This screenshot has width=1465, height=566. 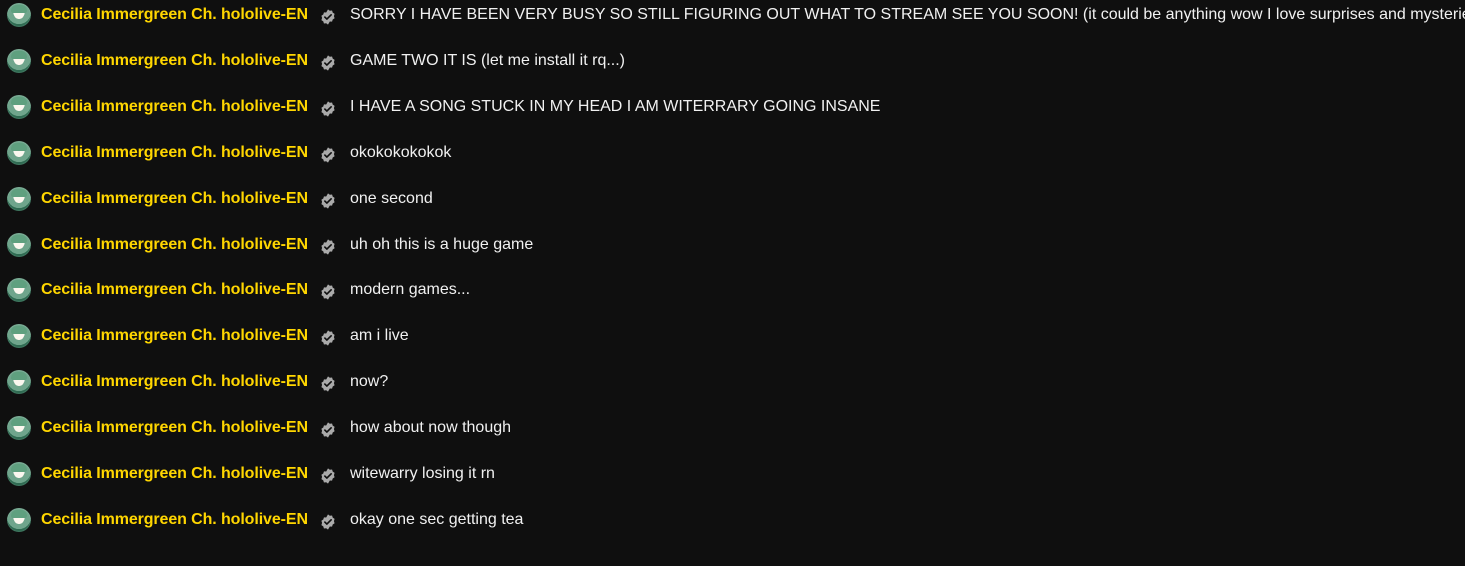 What do you see at coordinates (369, 381) in the screenshot?
I see `message-text: now?` at bounding box center [369, 381].